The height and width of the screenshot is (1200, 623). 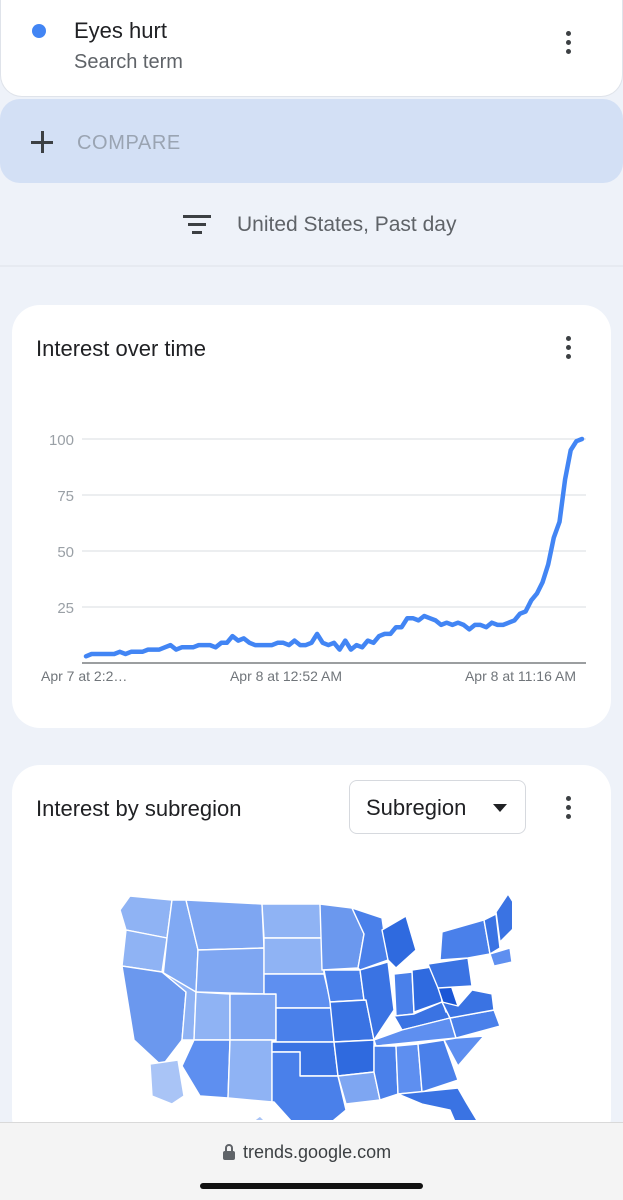 What do you see at coordinates (311, 48) in the screenshot?
I see `search-term-card: Eyes hurt Search term` at bounding box center [311, 48].